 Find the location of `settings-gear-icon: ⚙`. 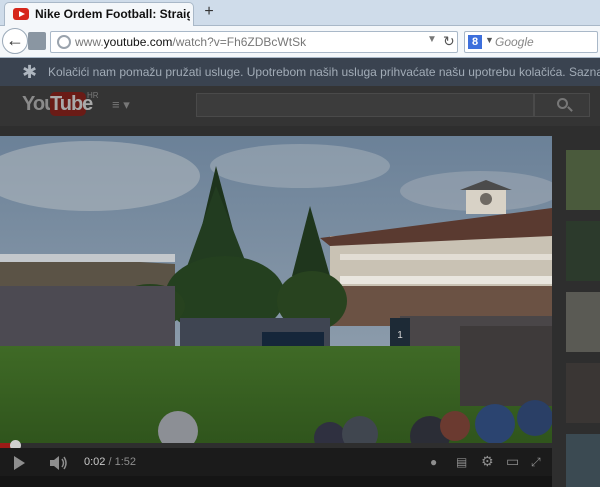

settings-gear-icon: ⚙ is located at coordinates (487, 461).